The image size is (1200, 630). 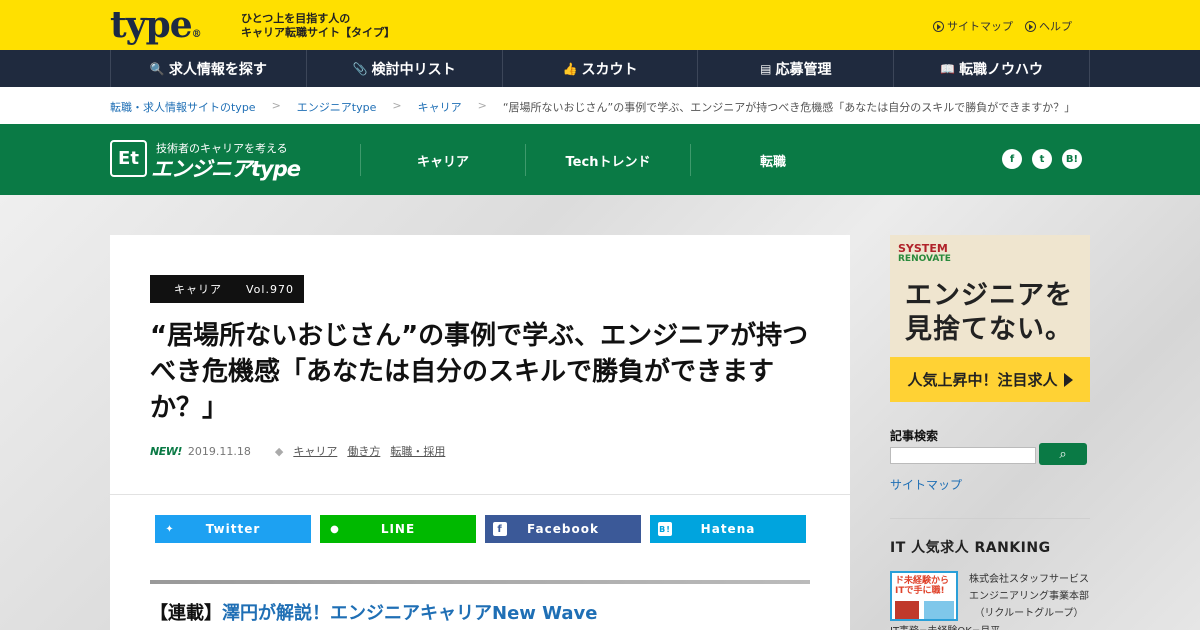 I want to click on tag-link: 転職・採用, so click(x=417, y=451).